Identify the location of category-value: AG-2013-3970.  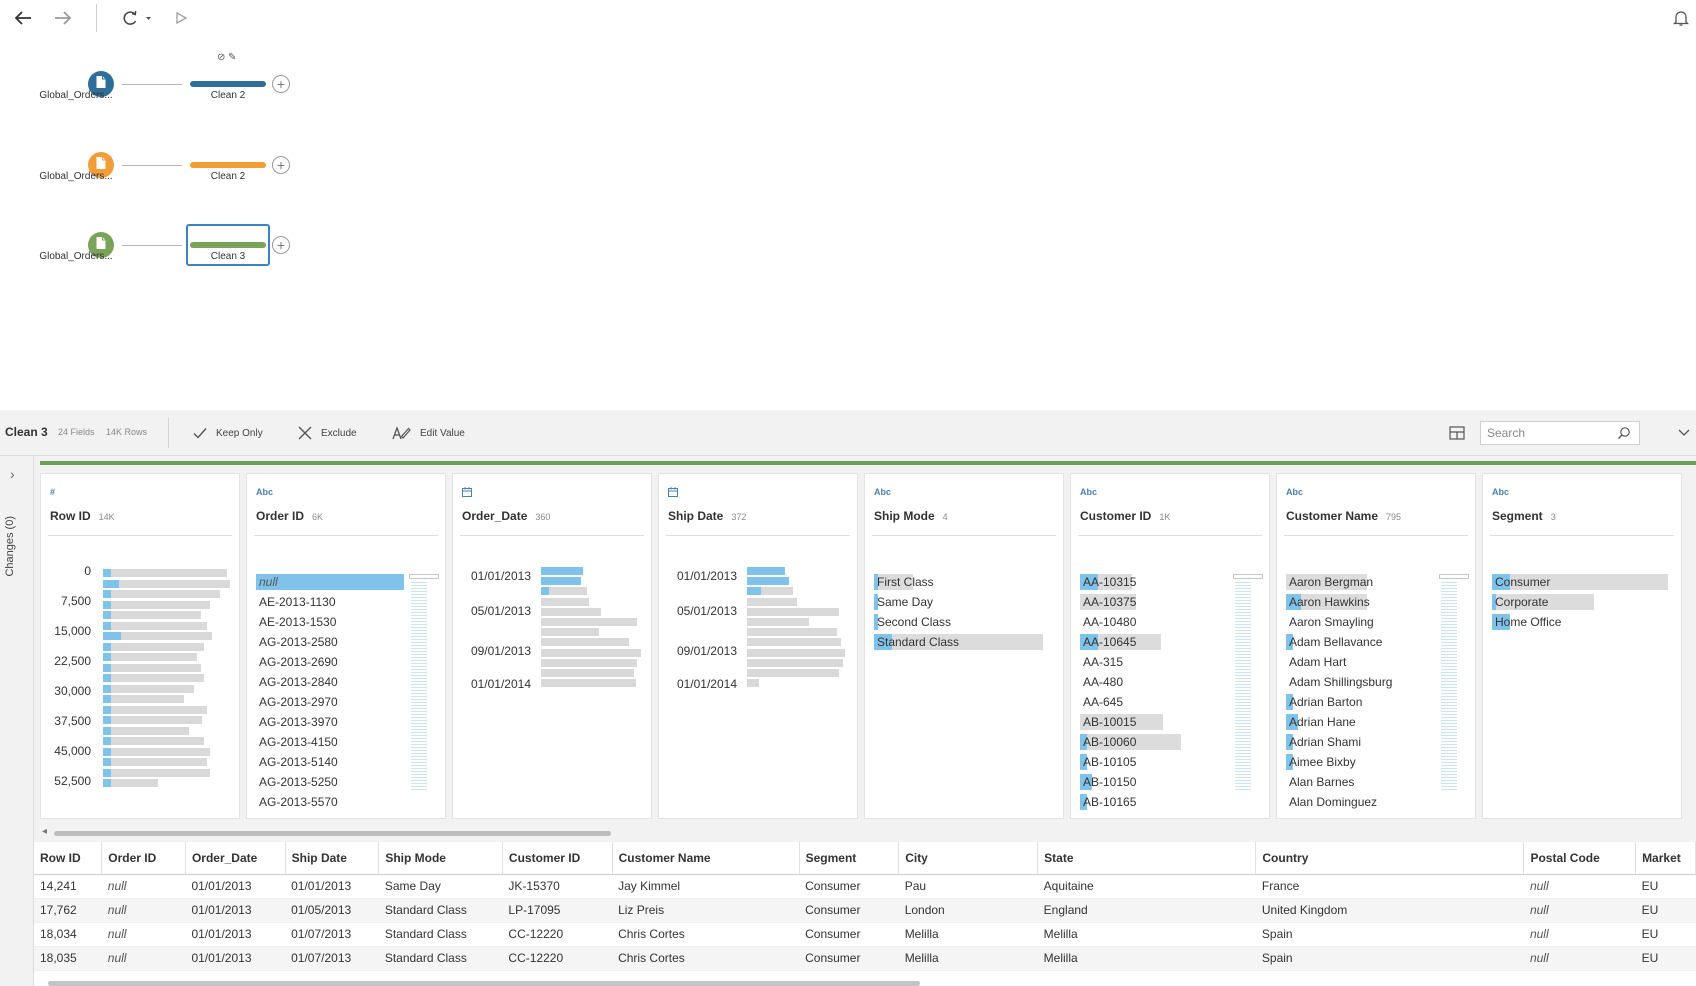
(330, 722).